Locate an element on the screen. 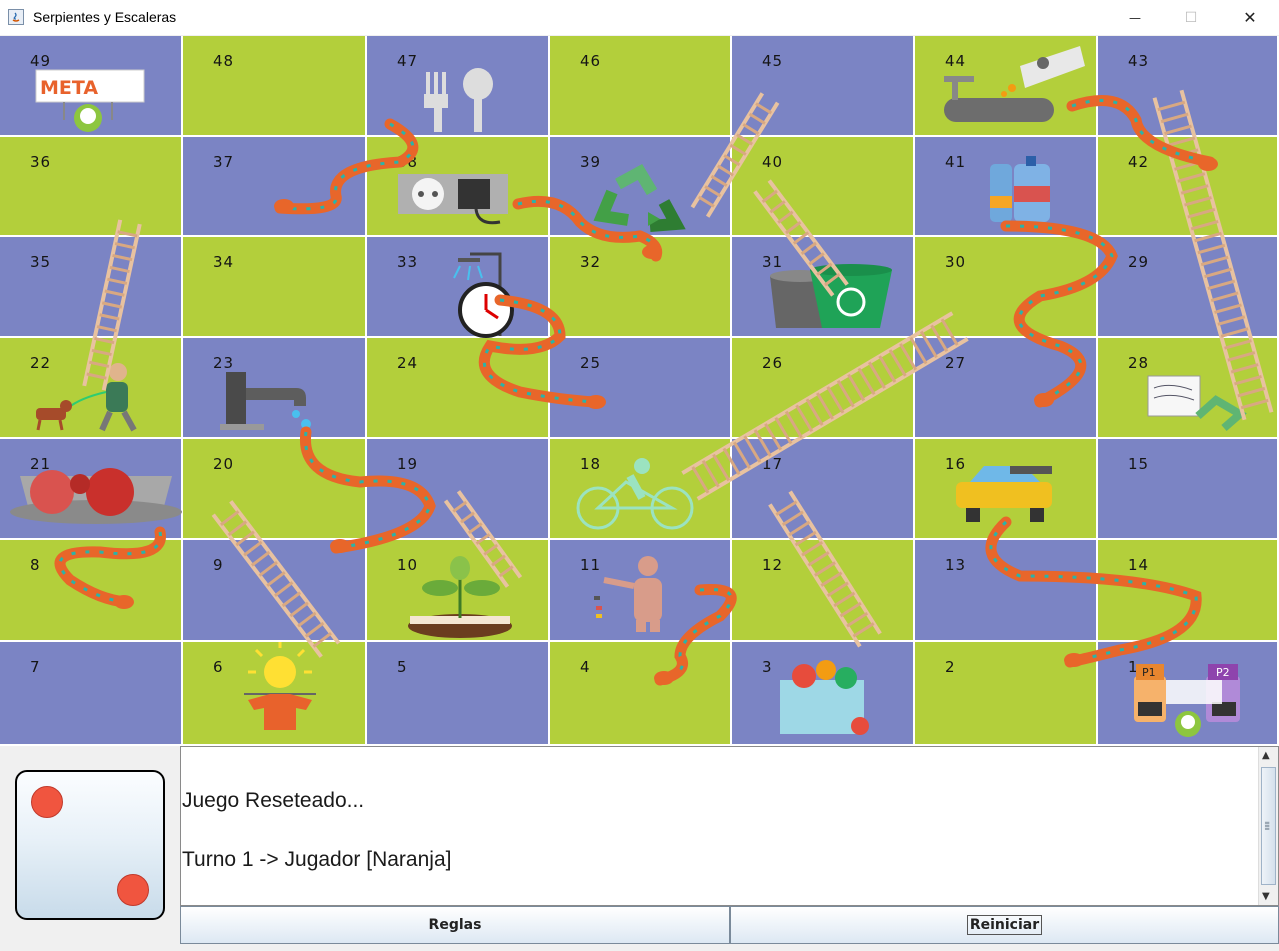 The image size is (1279, 951). cell-number: 10 is located at coordinates (408, 565).